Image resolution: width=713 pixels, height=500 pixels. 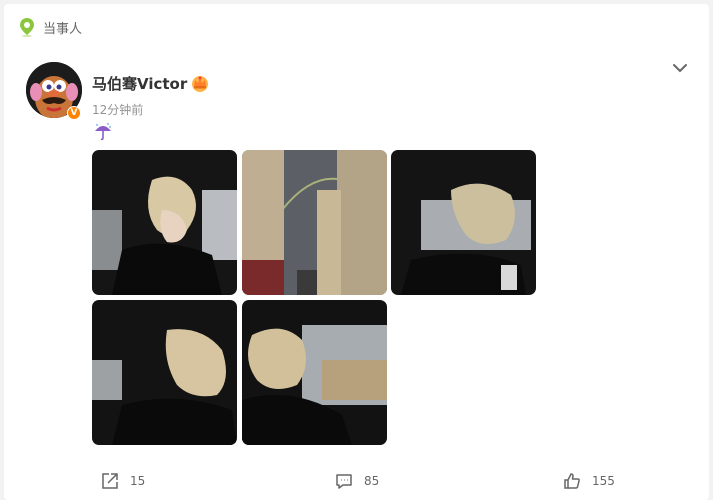 What do you see at coordinates (27, 27) in the screenshot?
I see `location-pin-icon` at bounding box center [27, 27].